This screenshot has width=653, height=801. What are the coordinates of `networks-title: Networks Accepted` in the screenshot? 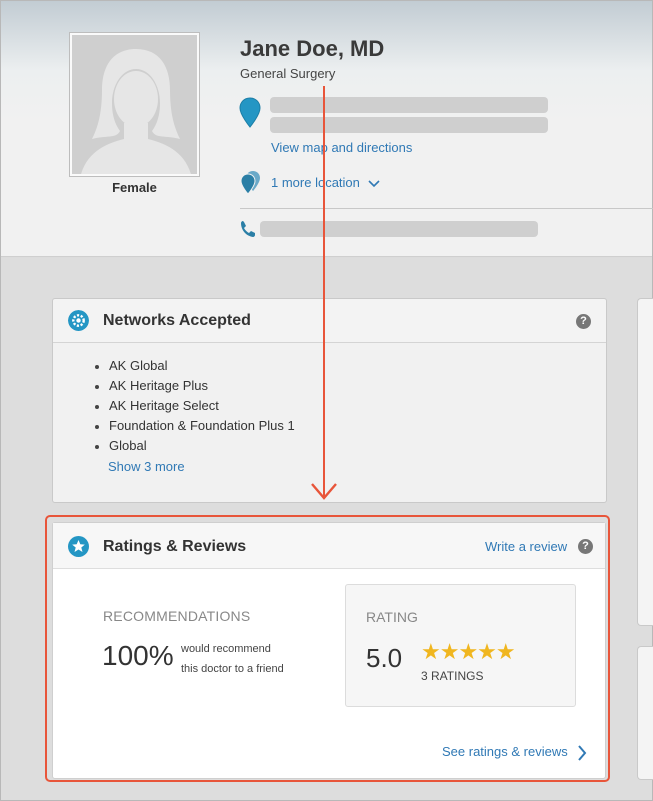 It's located at (177, 320).